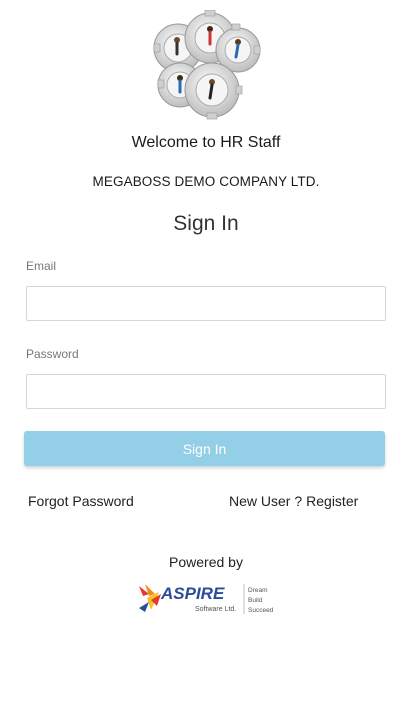 This screenshot has width=412, height=722. What do you see at coordinates (255, 600) in the screenshot?
I see `tagline-build: Build` at bounding box center [255, 600].